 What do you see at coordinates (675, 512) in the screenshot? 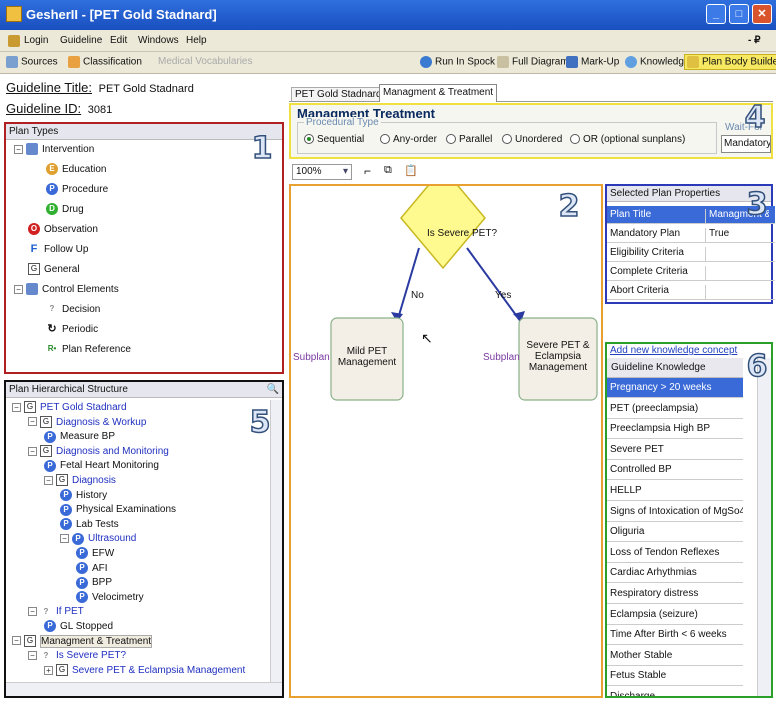
I see `knowledge-concept-item: Signs of Intoxication of MgSo4` at bounding box center [675, 512].